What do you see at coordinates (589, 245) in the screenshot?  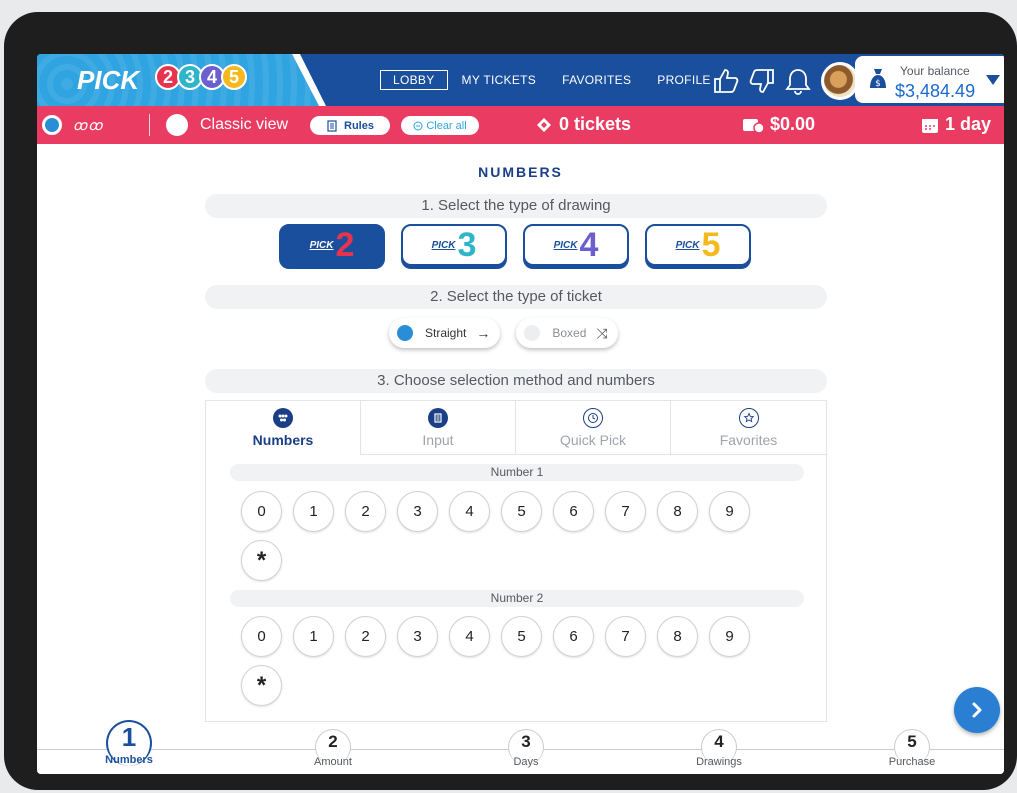 I see `pick-number: 4` at bounding box center [589, 245].